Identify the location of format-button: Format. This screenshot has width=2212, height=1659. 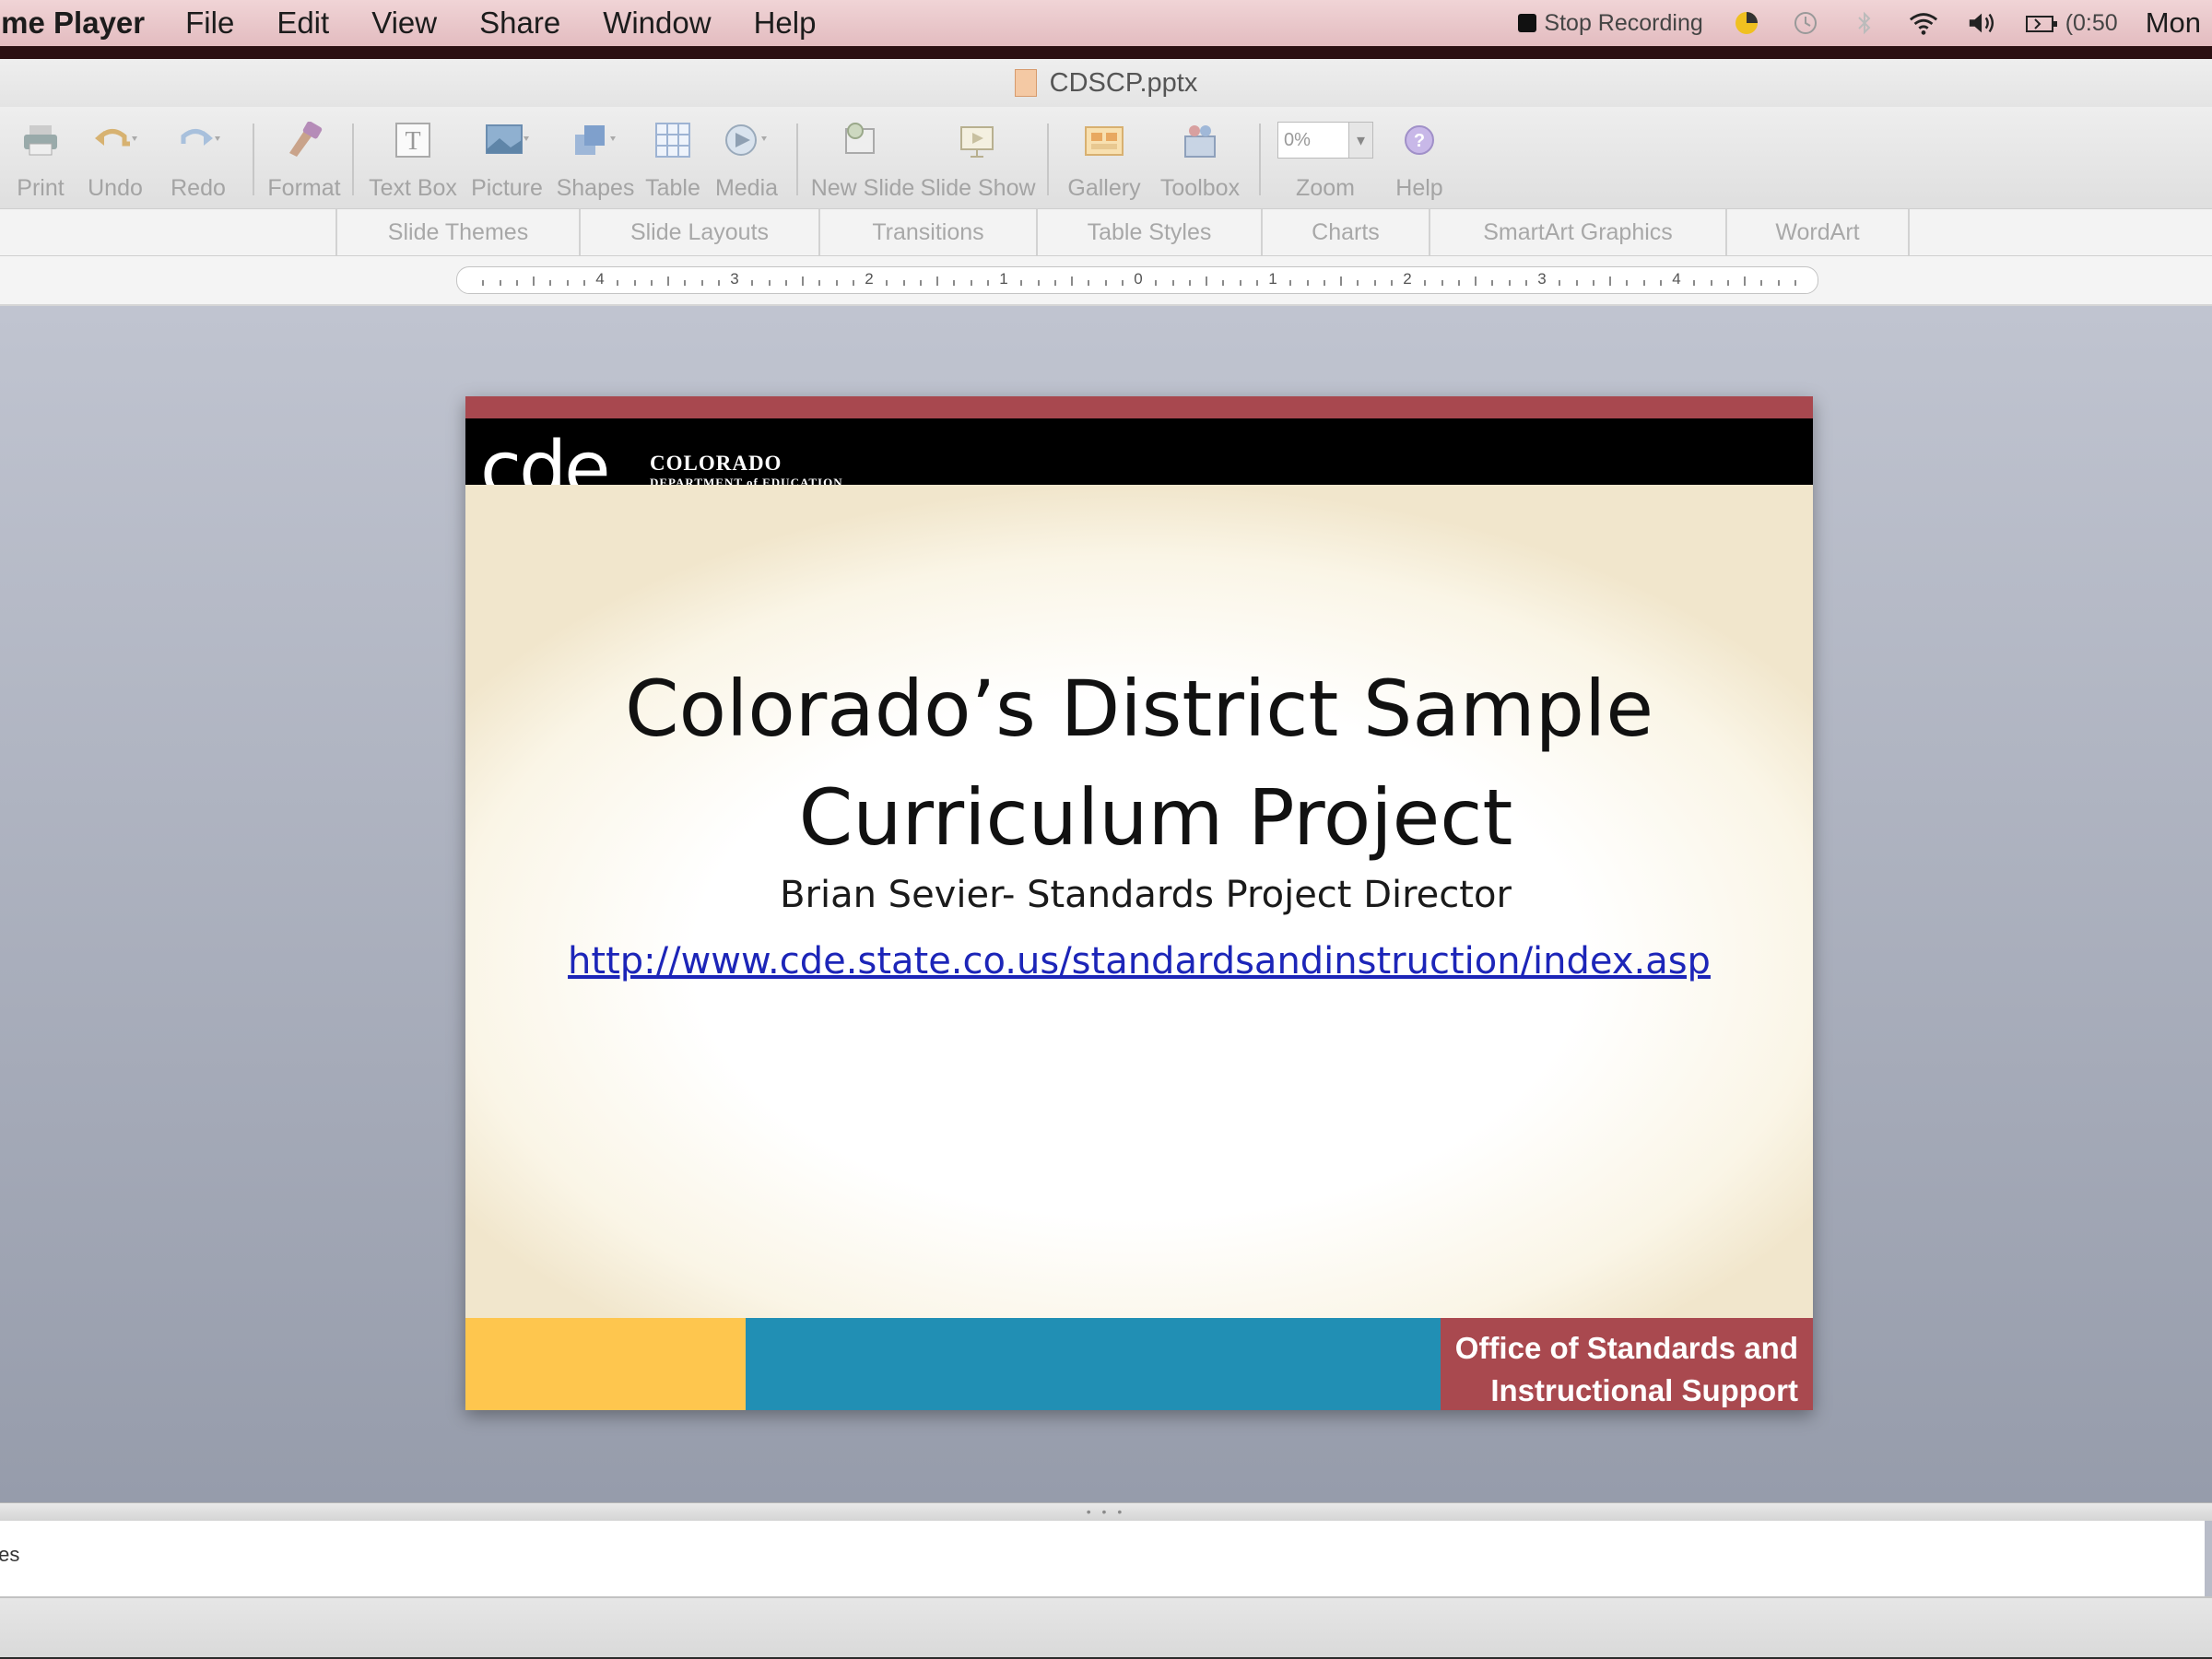
(304, 154).